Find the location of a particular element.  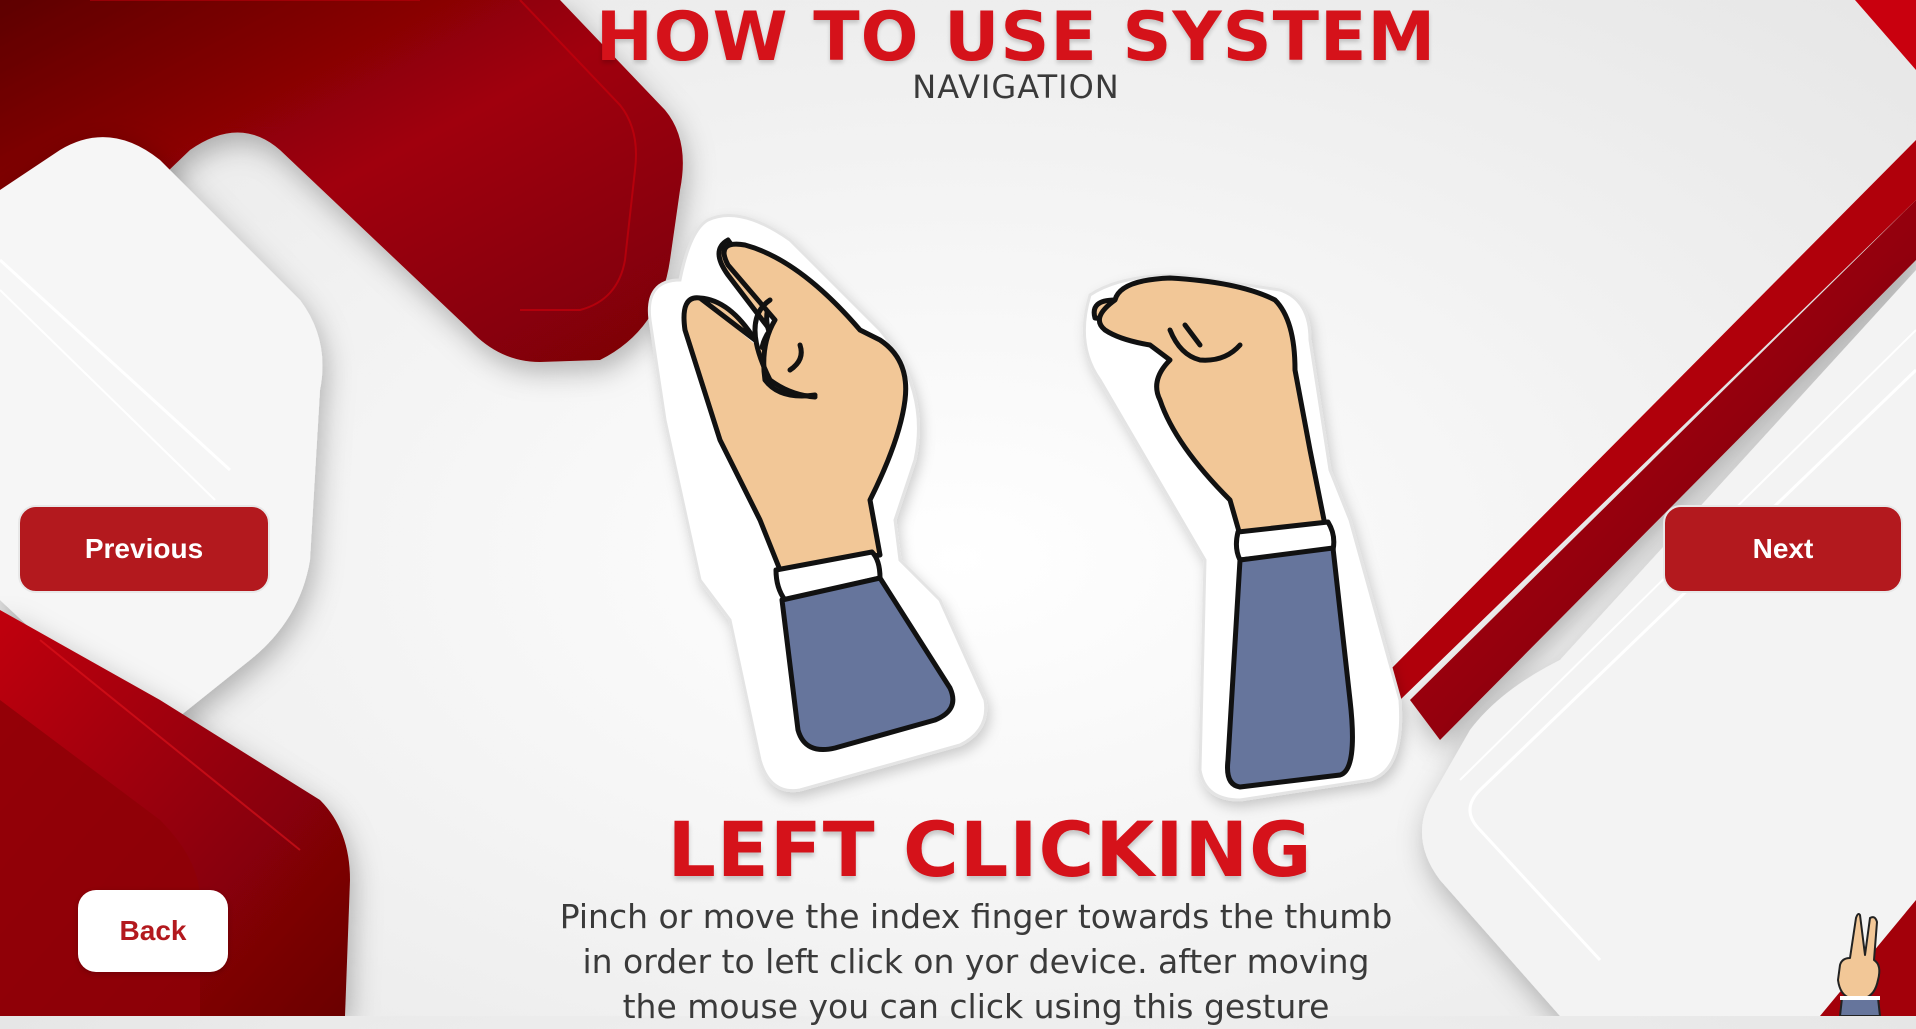

back-button: Back is located at coordinates (153, 931).